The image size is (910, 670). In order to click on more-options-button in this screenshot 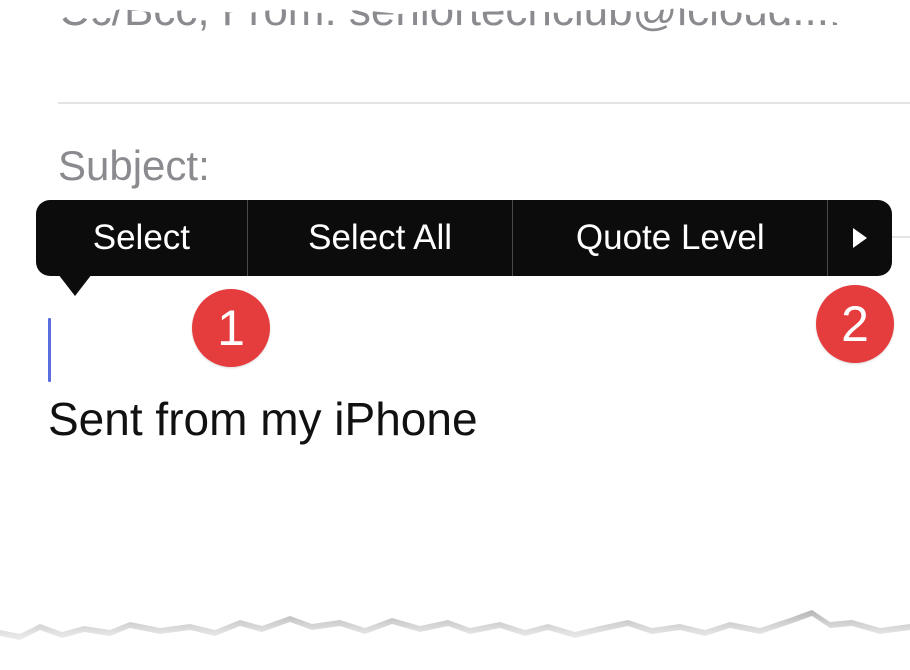, I will do `click(860, 238)`.